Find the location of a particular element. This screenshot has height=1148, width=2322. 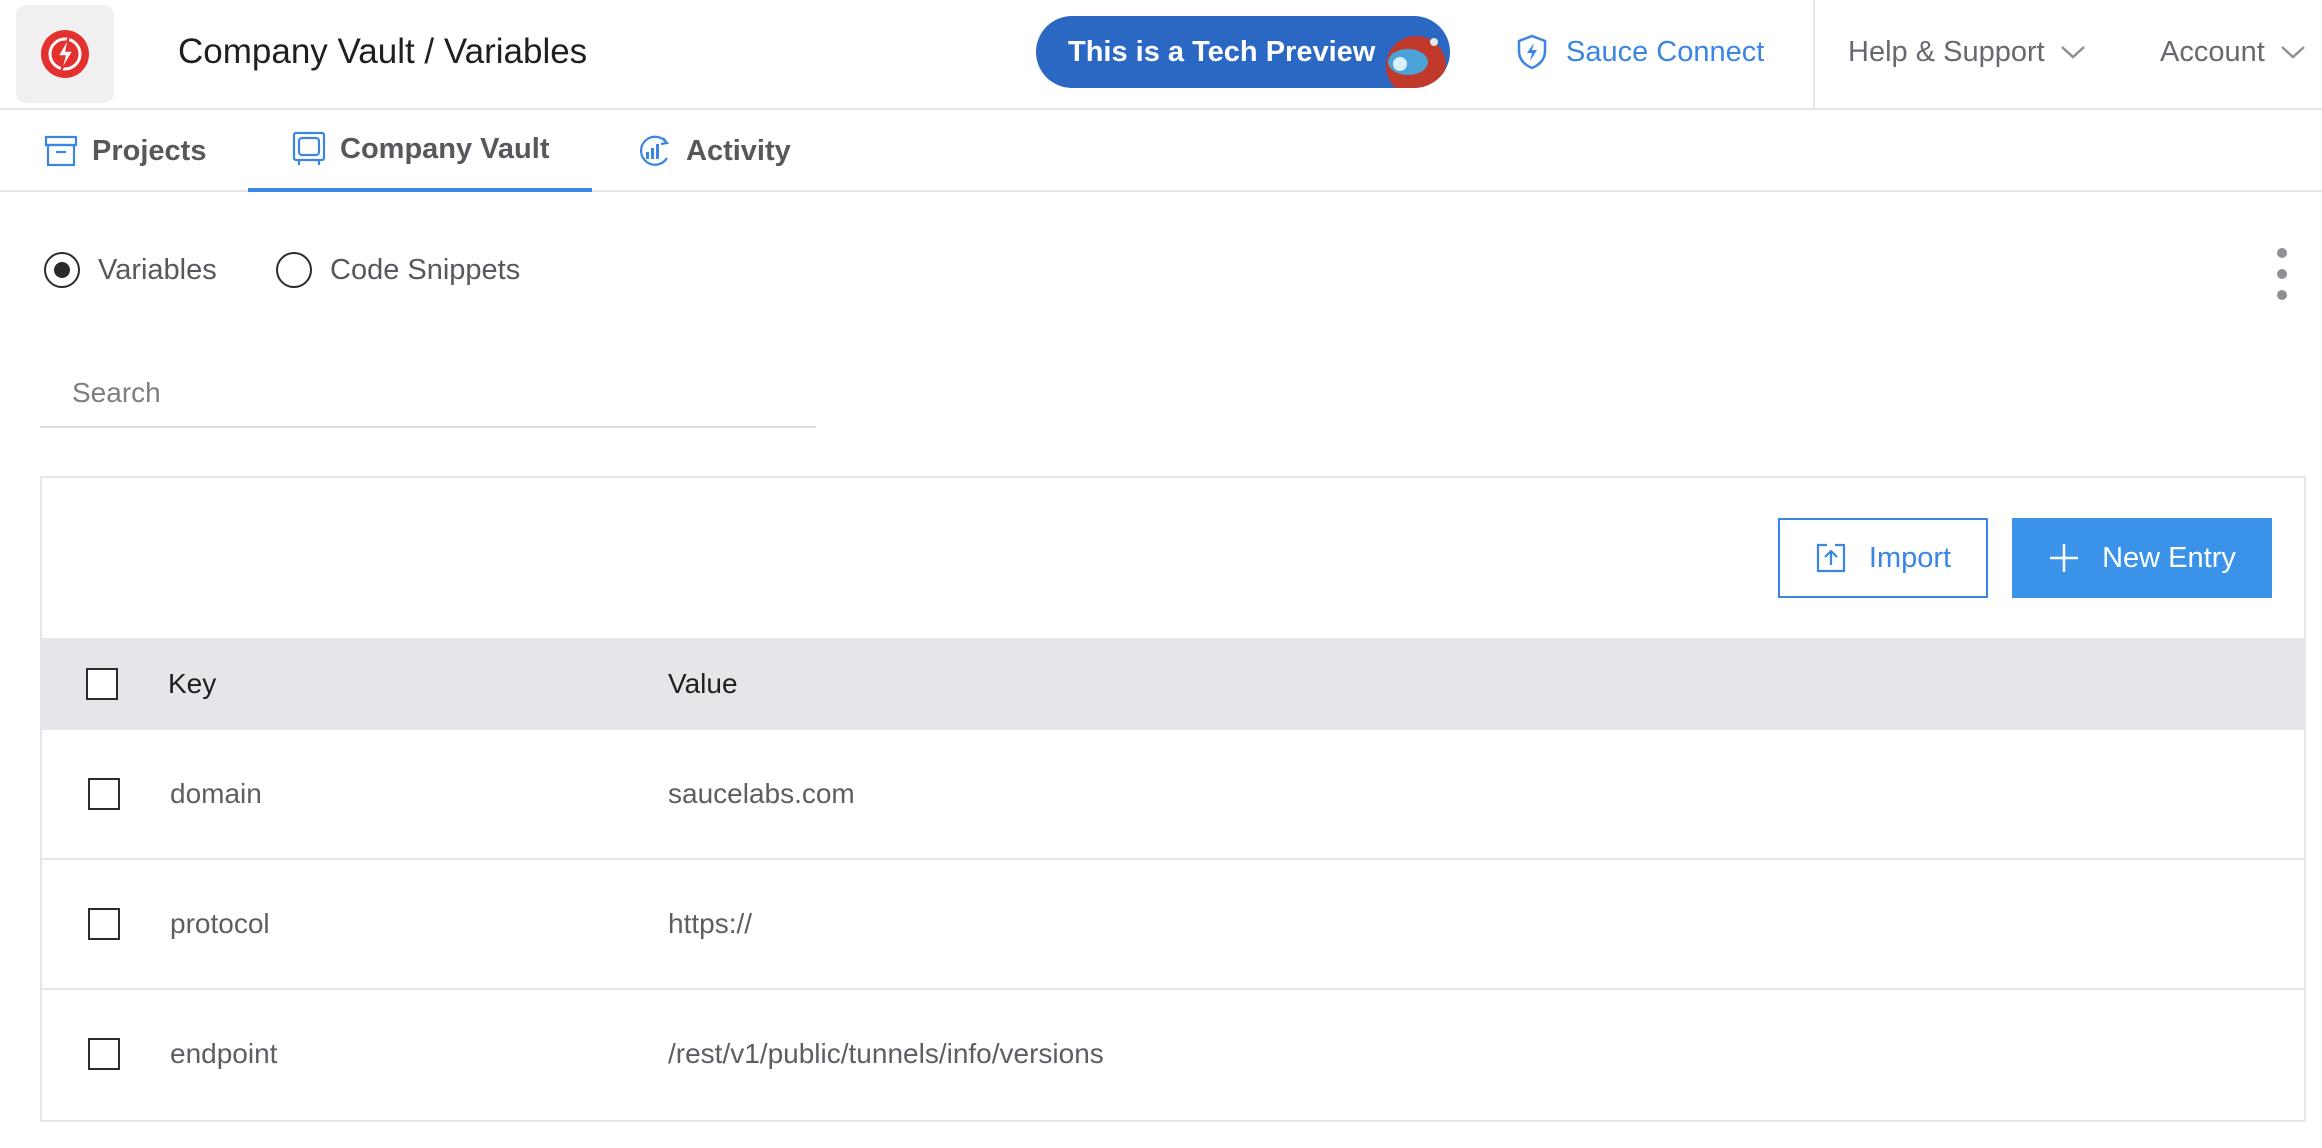

sauce-labs-logo is located at coordinates (65, 54).